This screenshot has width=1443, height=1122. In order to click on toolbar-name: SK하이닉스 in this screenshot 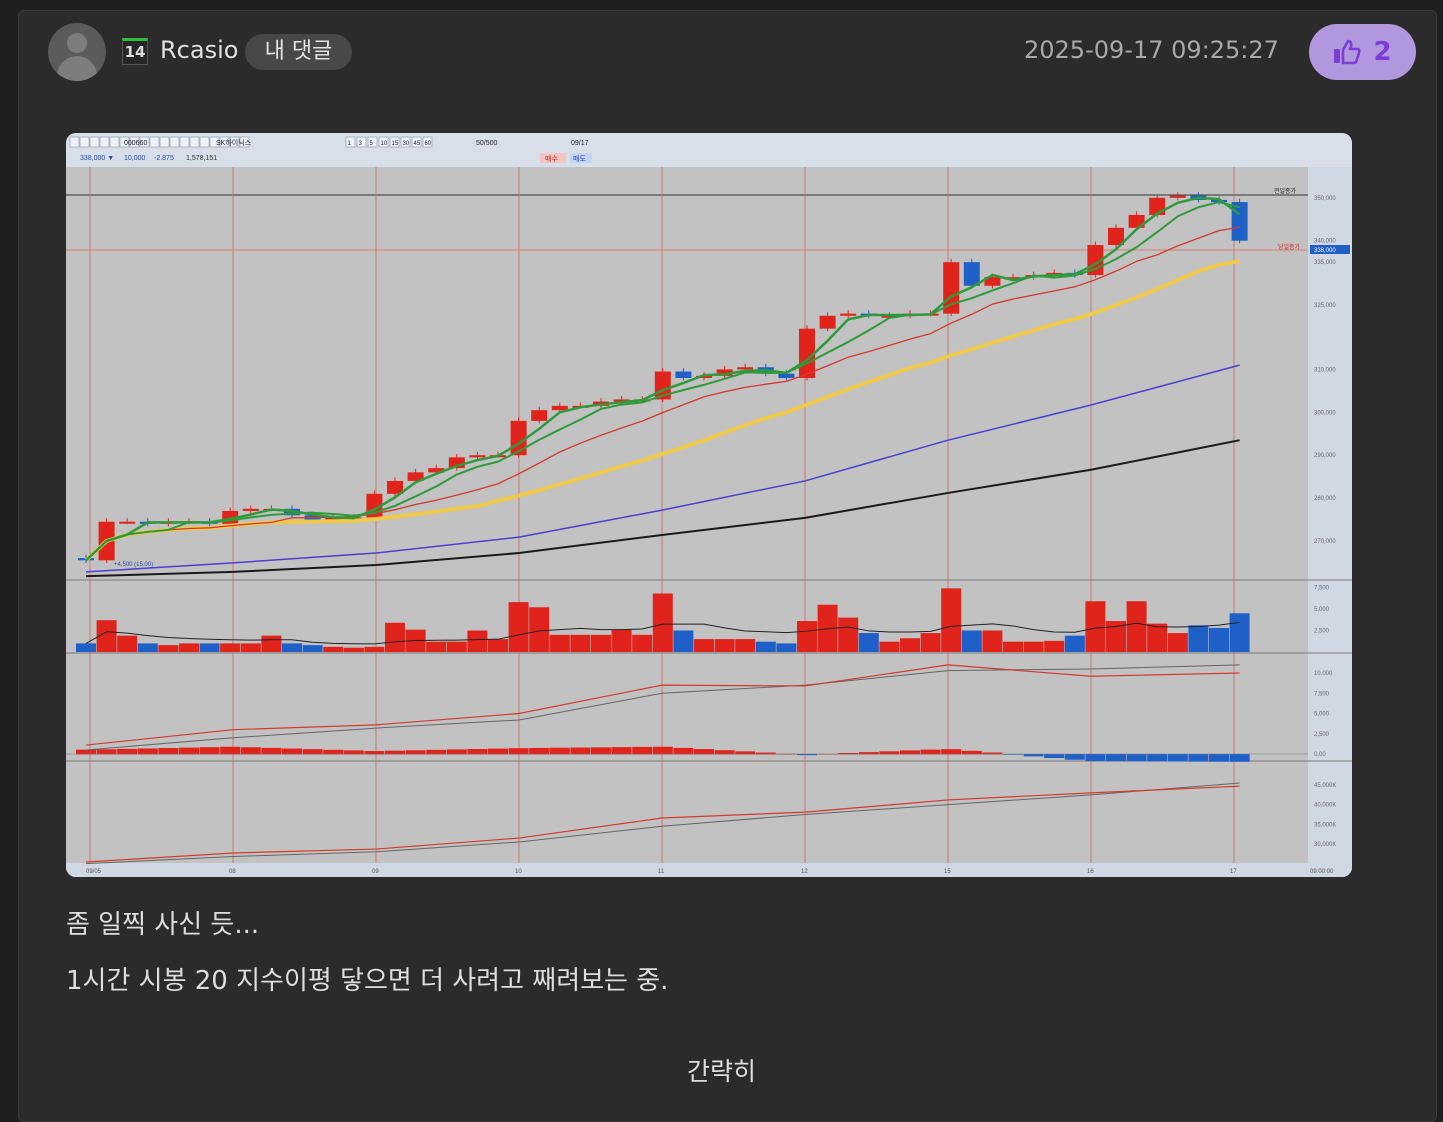, I will do `click(234, 142)`.